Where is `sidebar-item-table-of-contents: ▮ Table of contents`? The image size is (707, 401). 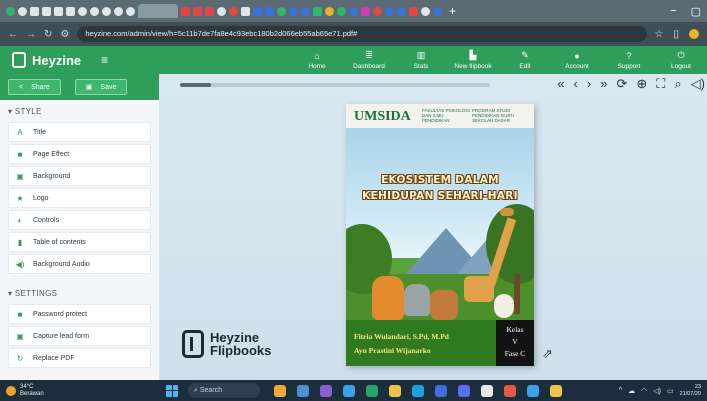 sidebar-item-table-of-contents: ▮ Table of contents is located at coordinates (79, 242).